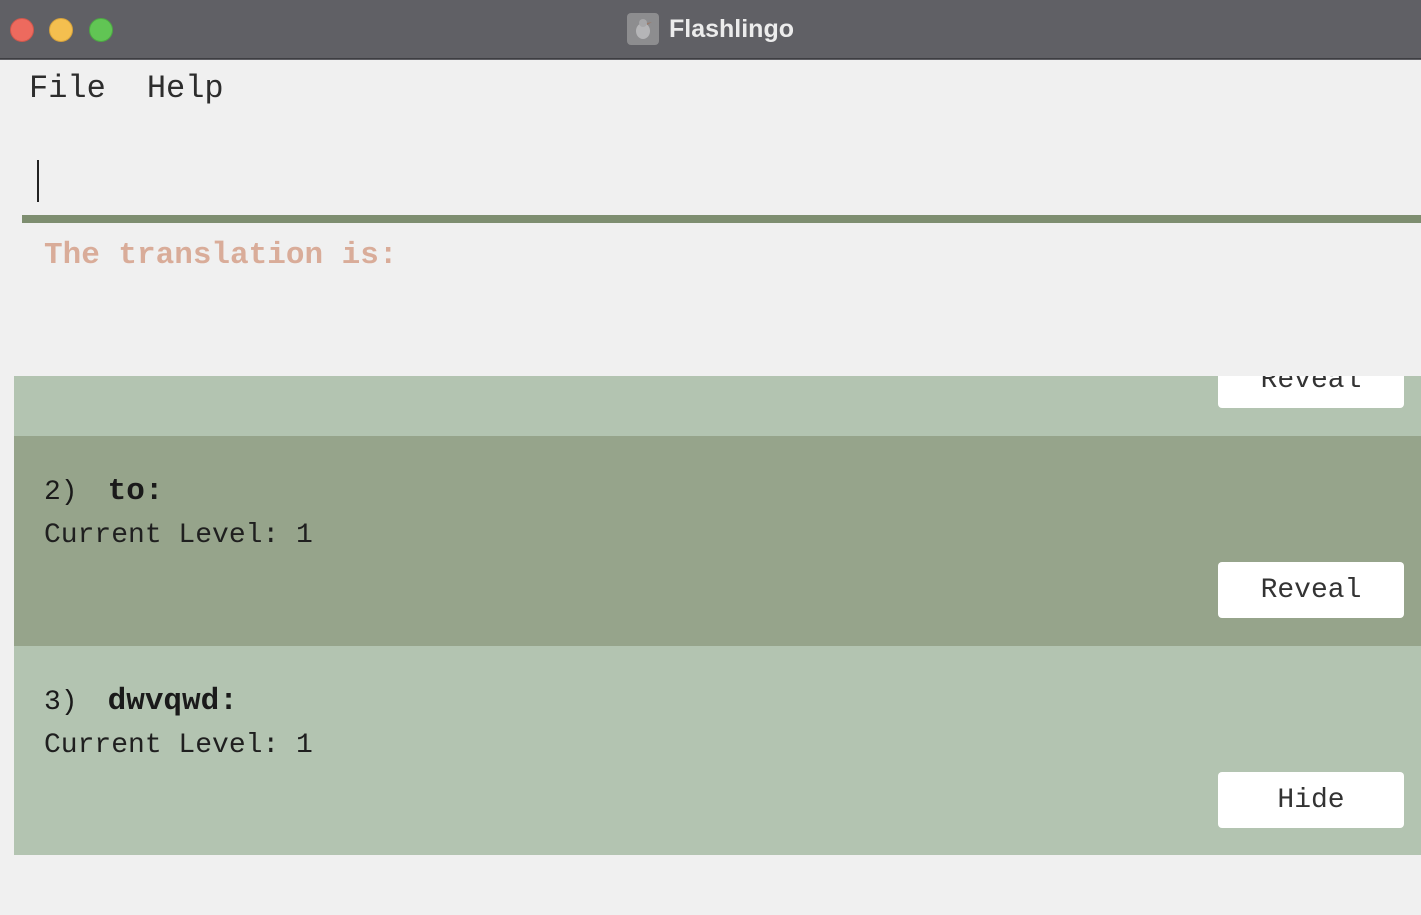 Image resolution: width=1421 pixels, height=915 pixels. What do you see at coordinates (721, 219) in the screenshot?
I see `command-divider` at bounding box center [721, 219].